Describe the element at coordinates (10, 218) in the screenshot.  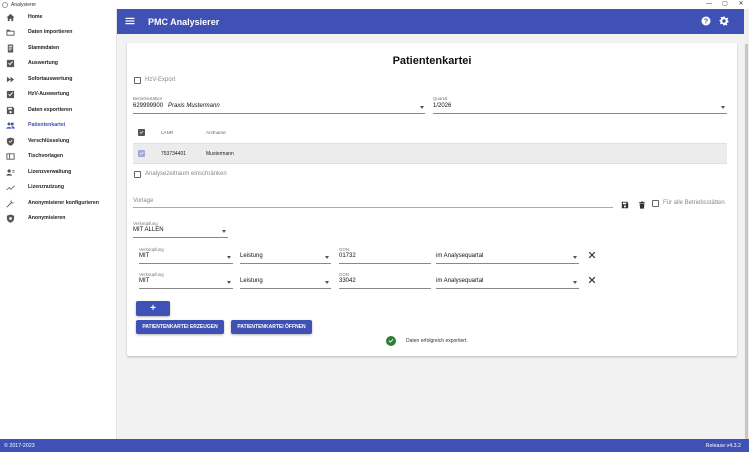
I see `shield-gear-icon` at that location.